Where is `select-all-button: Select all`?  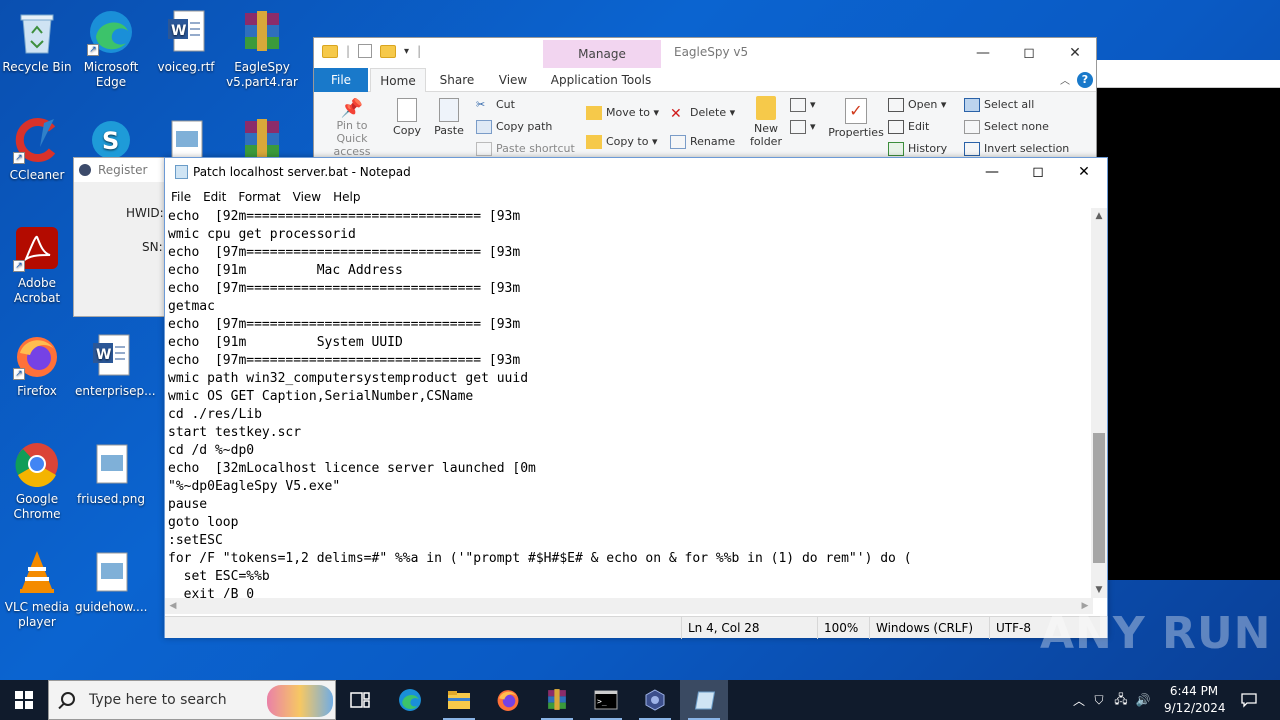 select-all-button: Select all is located at coordinates (999, 105).